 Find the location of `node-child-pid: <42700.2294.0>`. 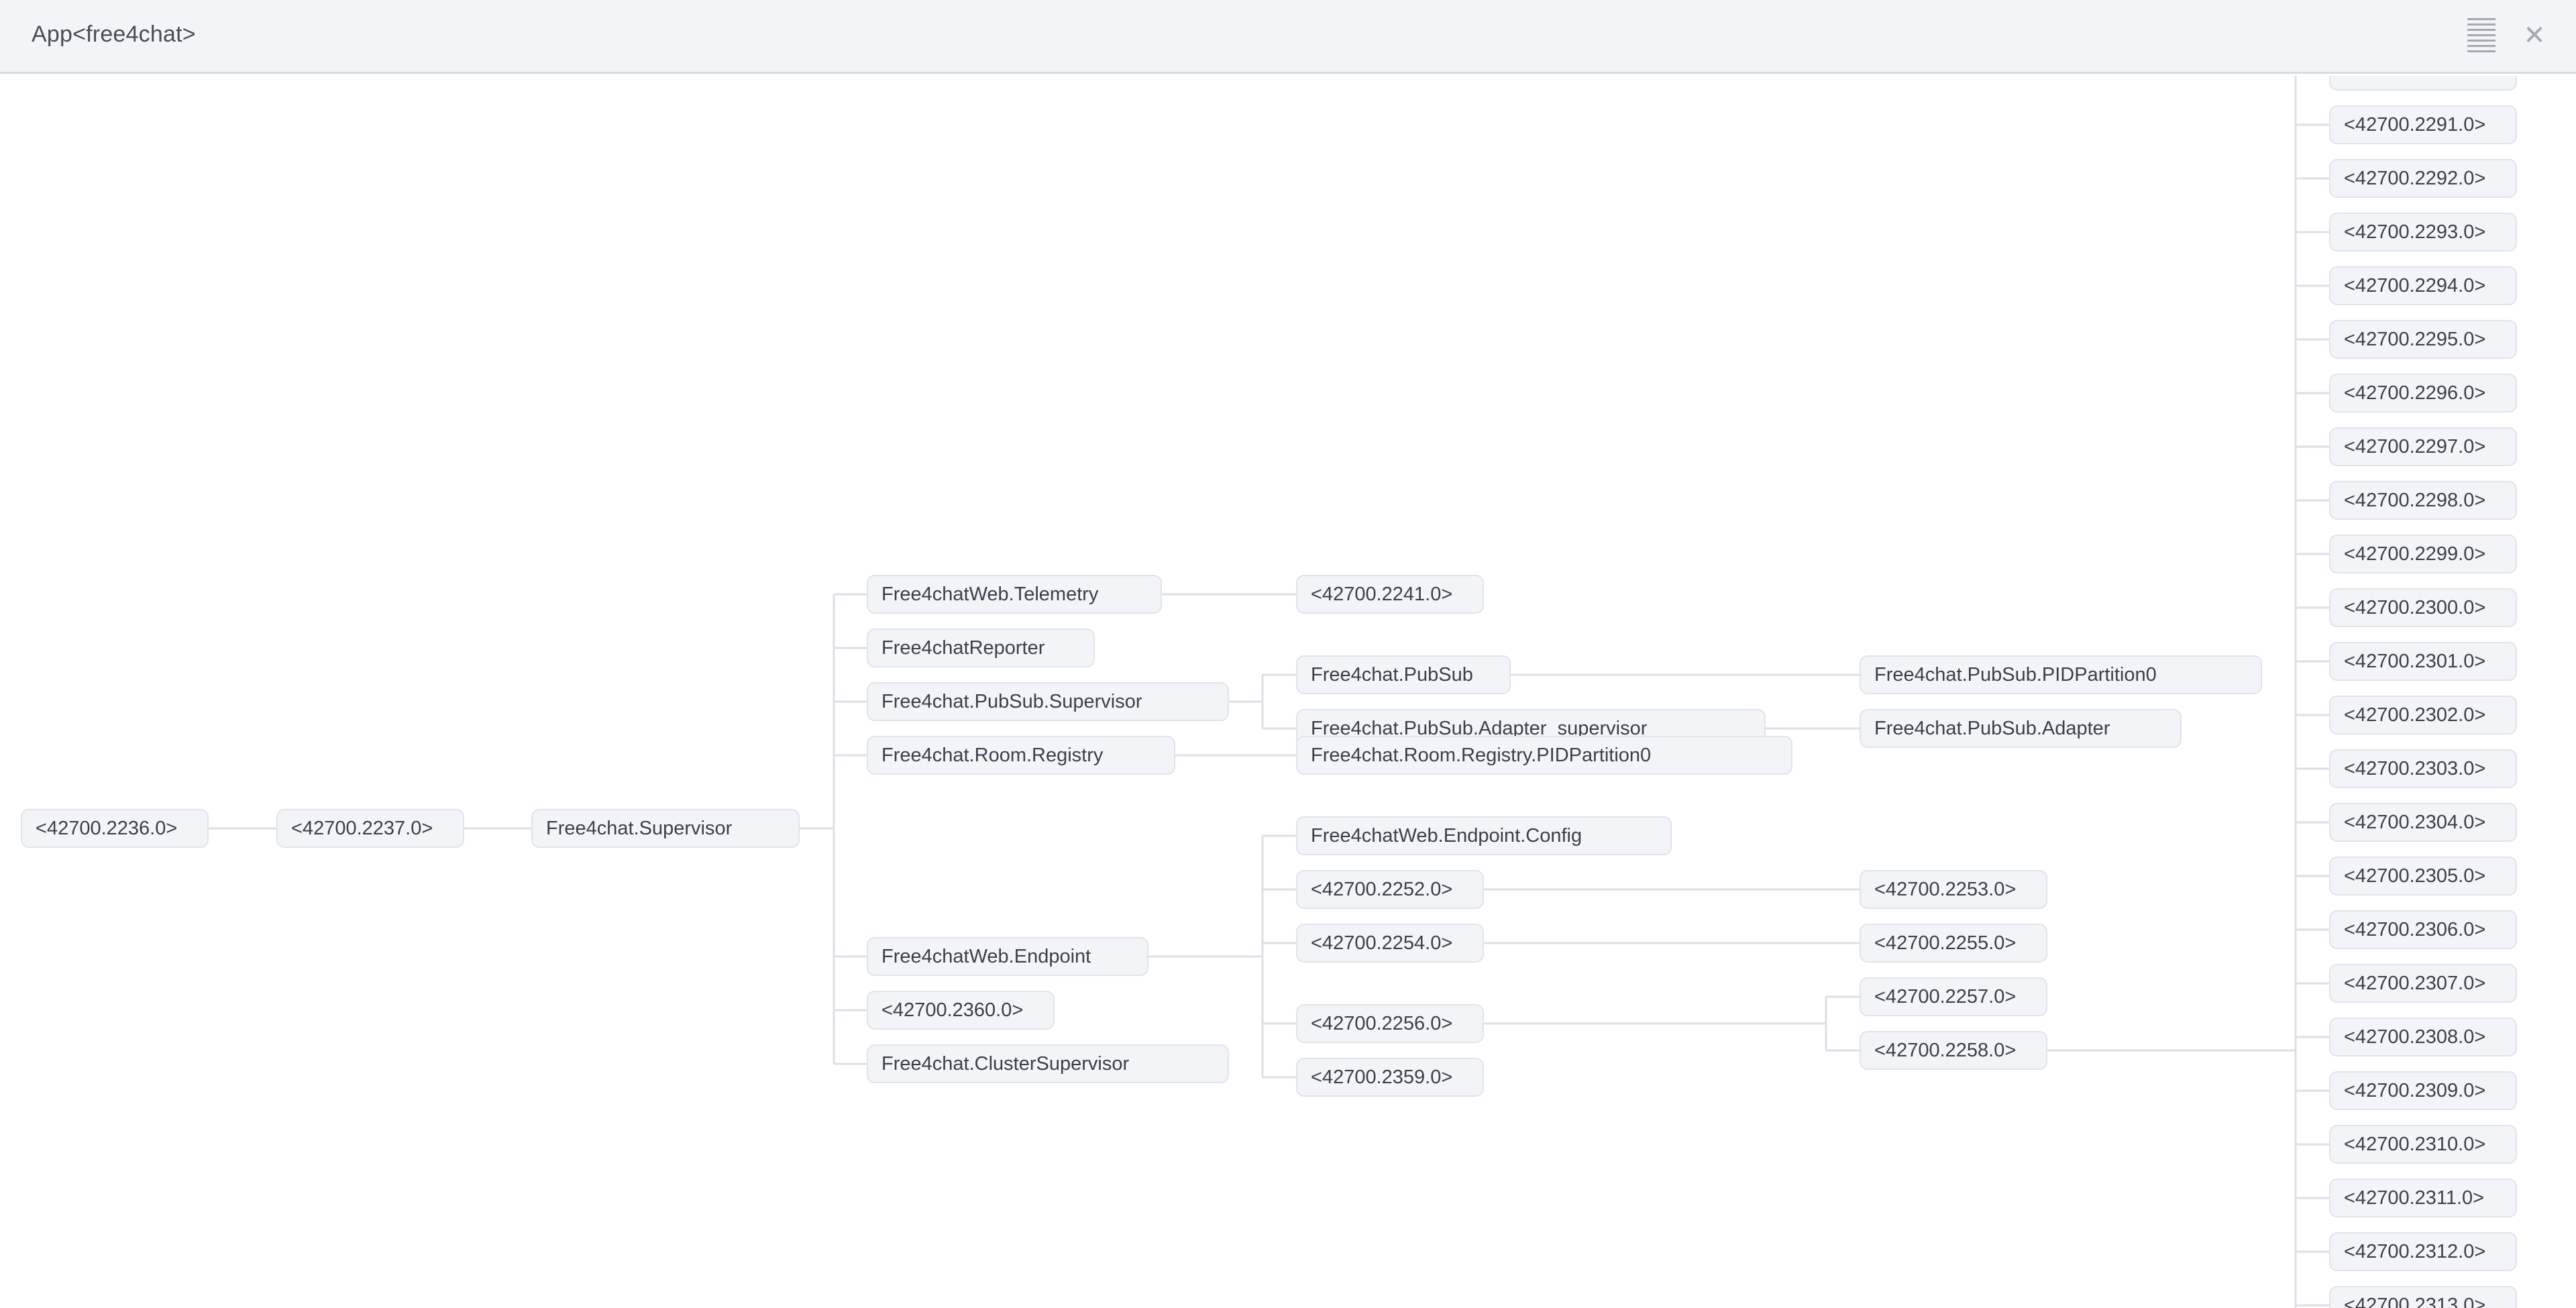

node-child-pid: <42700.2294.0> is located at coordinates (2423, 285).